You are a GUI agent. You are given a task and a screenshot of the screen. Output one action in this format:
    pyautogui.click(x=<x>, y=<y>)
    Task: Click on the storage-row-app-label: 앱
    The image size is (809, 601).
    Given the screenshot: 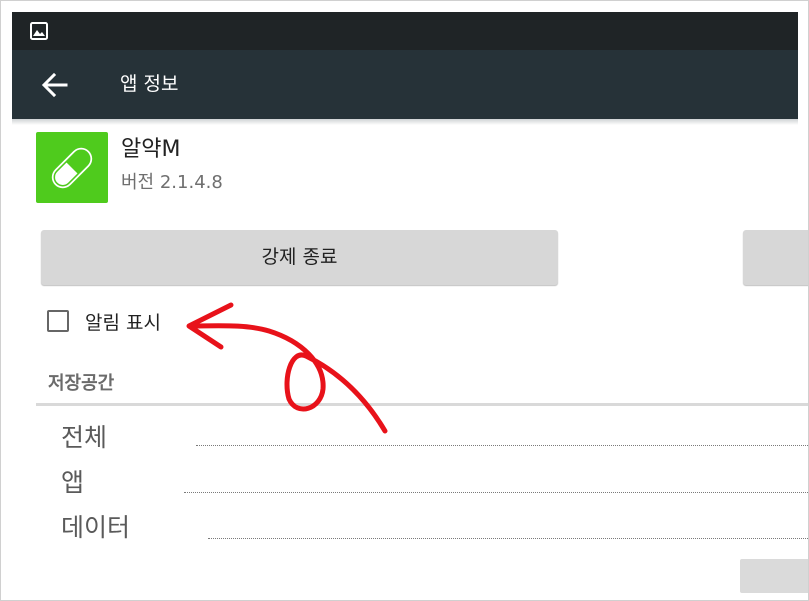 What is the action you would take?
    pyautogui.click(x=73, y=482)
    